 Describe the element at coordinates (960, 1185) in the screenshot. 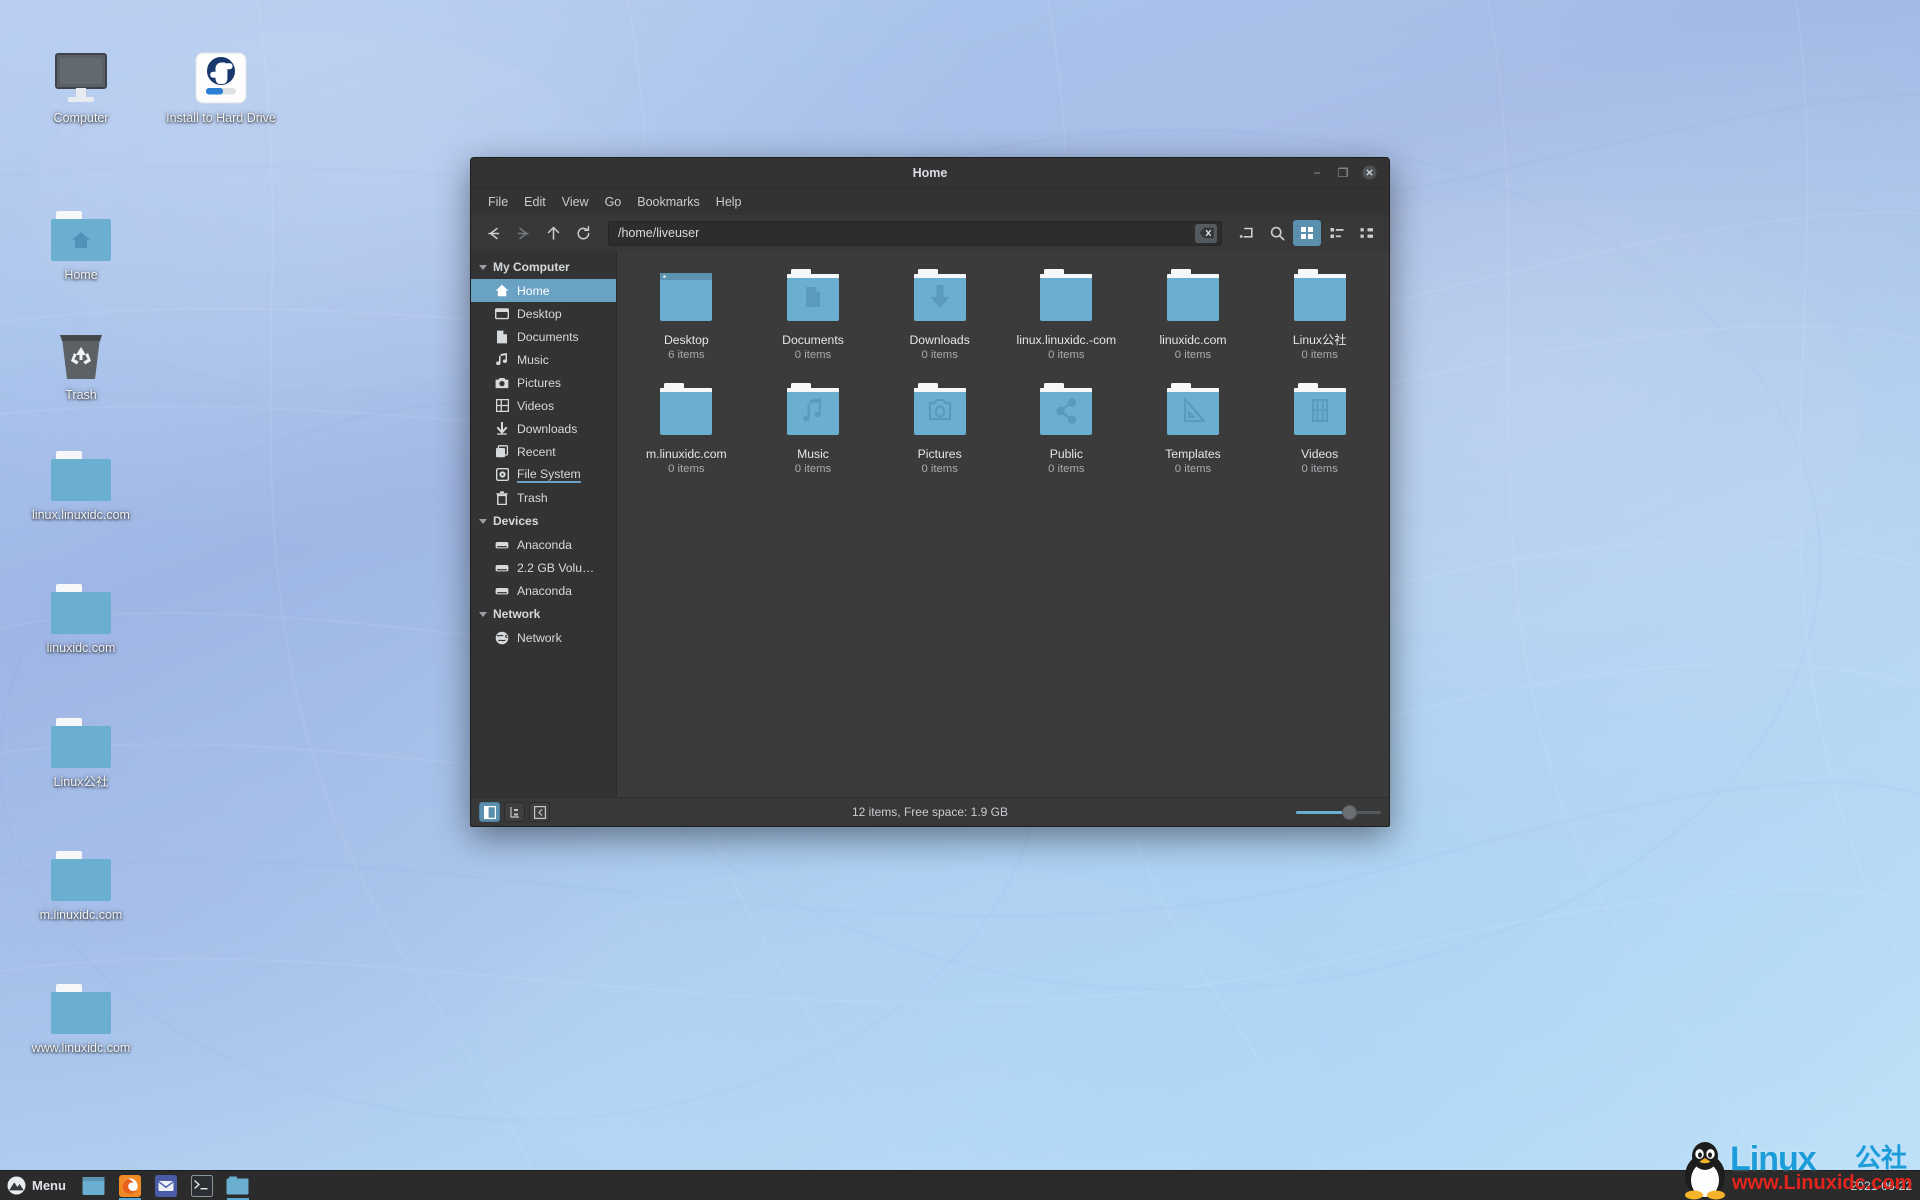

I see `taskbar: Menu 2021-06-22` at that location.